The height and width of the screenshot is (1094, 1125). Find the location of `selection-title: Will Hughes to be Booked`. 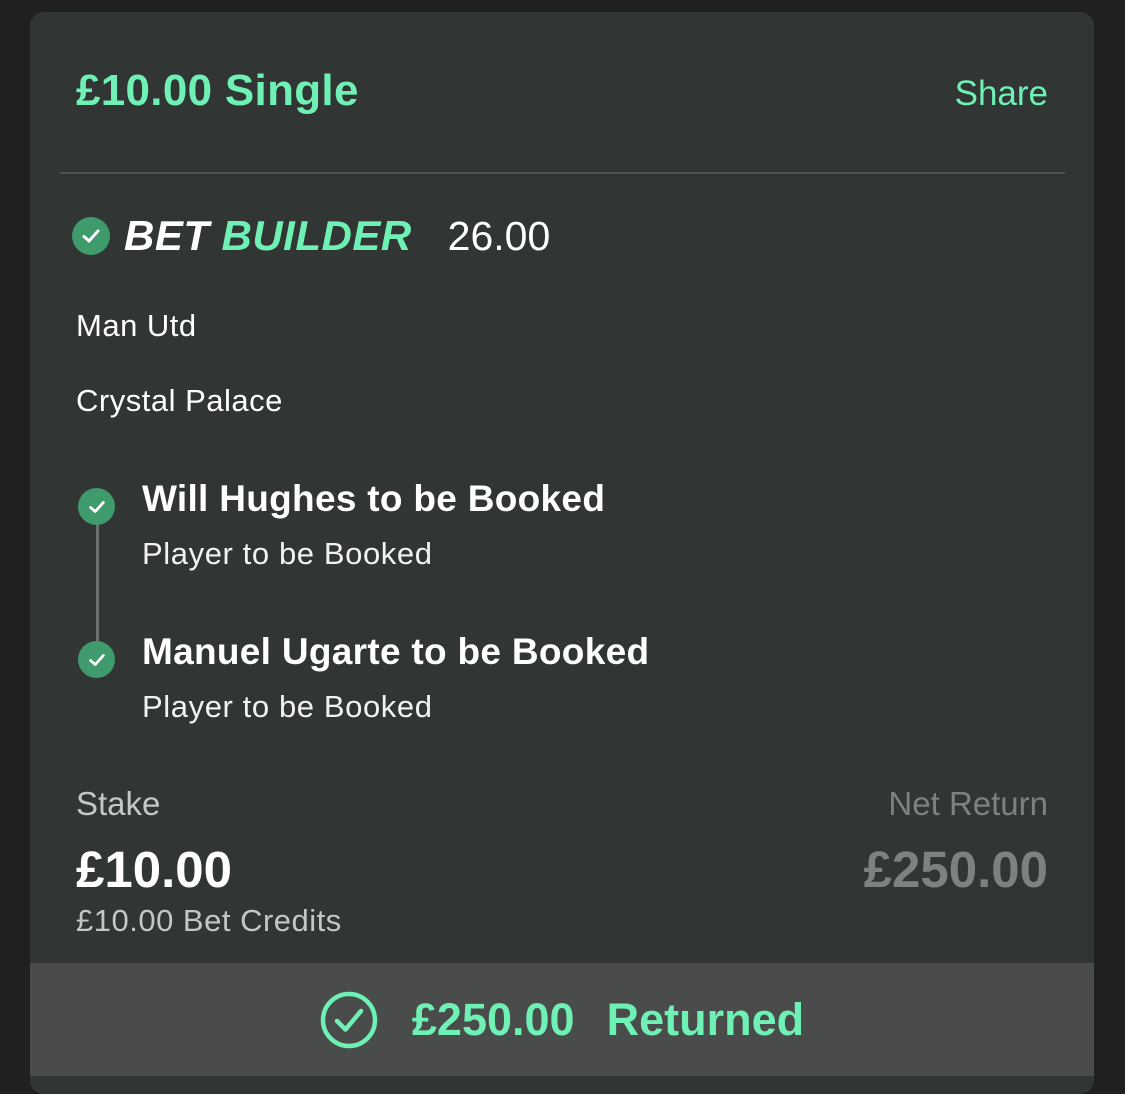

selection-title: Will Hughes to be Booked is located at coordinates (374, 498).